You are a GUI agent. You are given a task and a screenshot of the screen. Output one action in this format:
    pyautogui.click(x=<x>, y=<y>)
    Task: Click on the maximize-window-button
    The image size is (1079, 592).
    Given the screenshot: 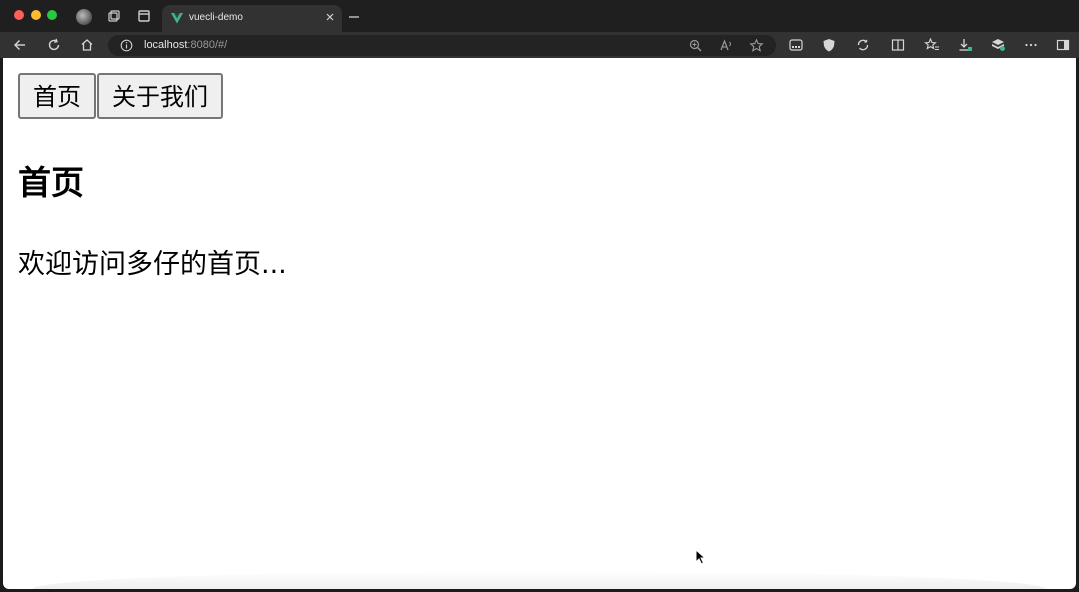 What is the action you would take?
    pyautogui.click(x=52, y=15)
    